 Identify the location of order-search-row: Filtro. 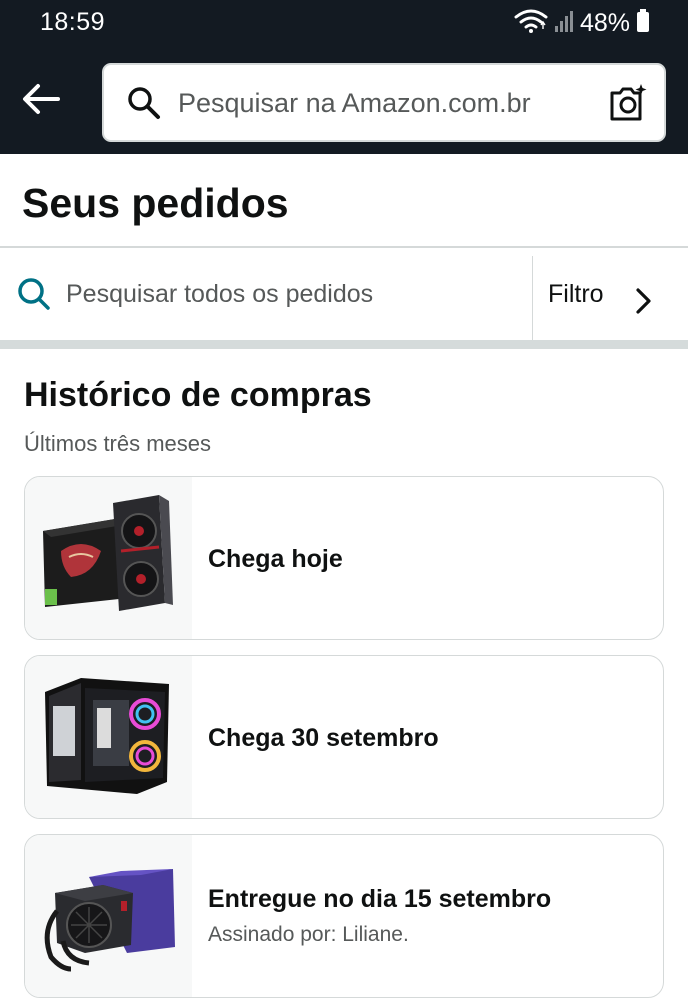
(344, 294).